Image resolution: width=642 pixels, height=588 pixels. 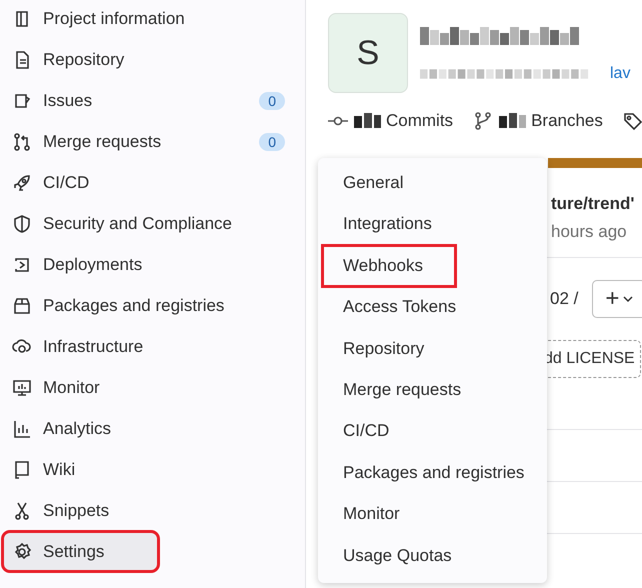 I want to click on stat-link: Commits, so click(x=391, y=121).